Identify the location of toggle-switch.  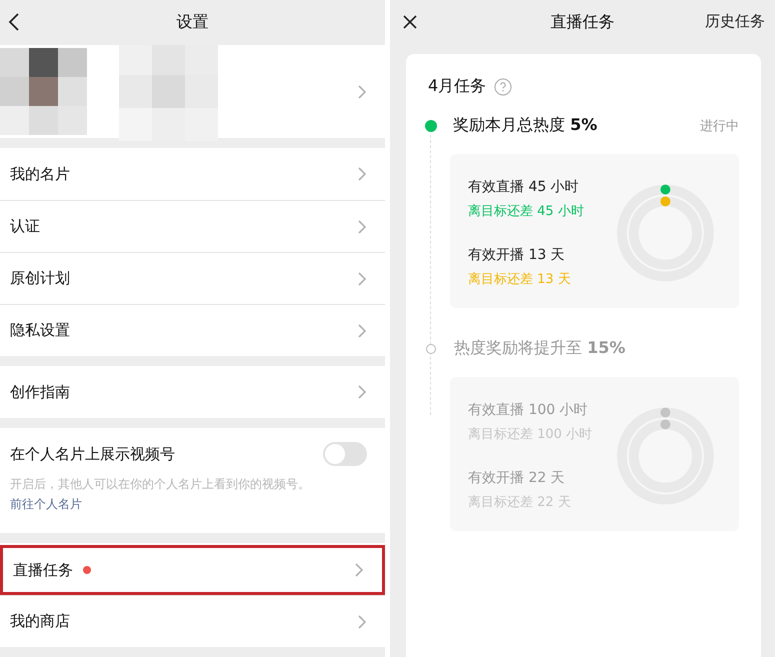
(345, 454).